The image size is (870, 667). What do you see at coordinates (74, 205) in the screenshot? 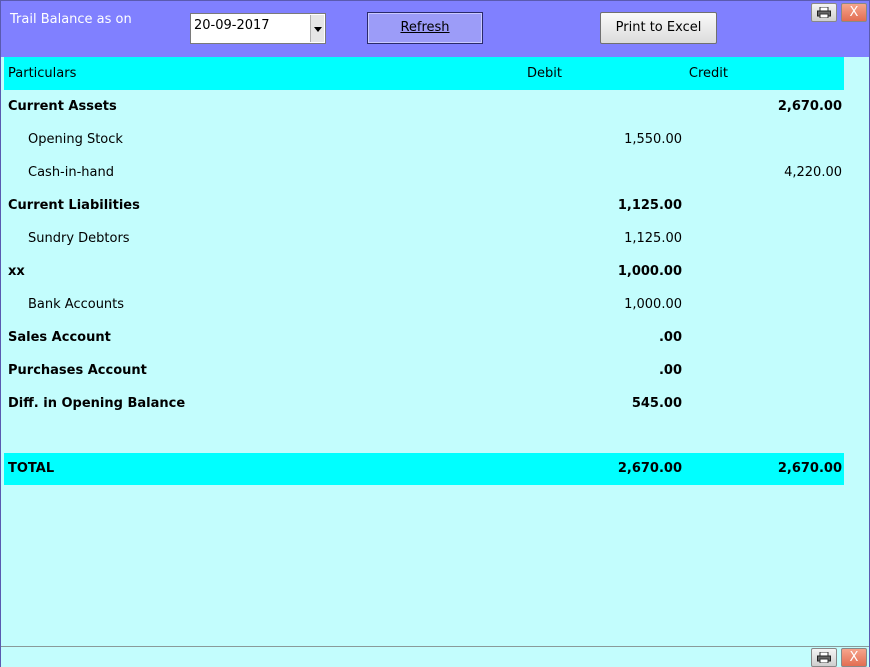
I see `row-particulars: Current Liabilities` at bounding box center [74, 205].